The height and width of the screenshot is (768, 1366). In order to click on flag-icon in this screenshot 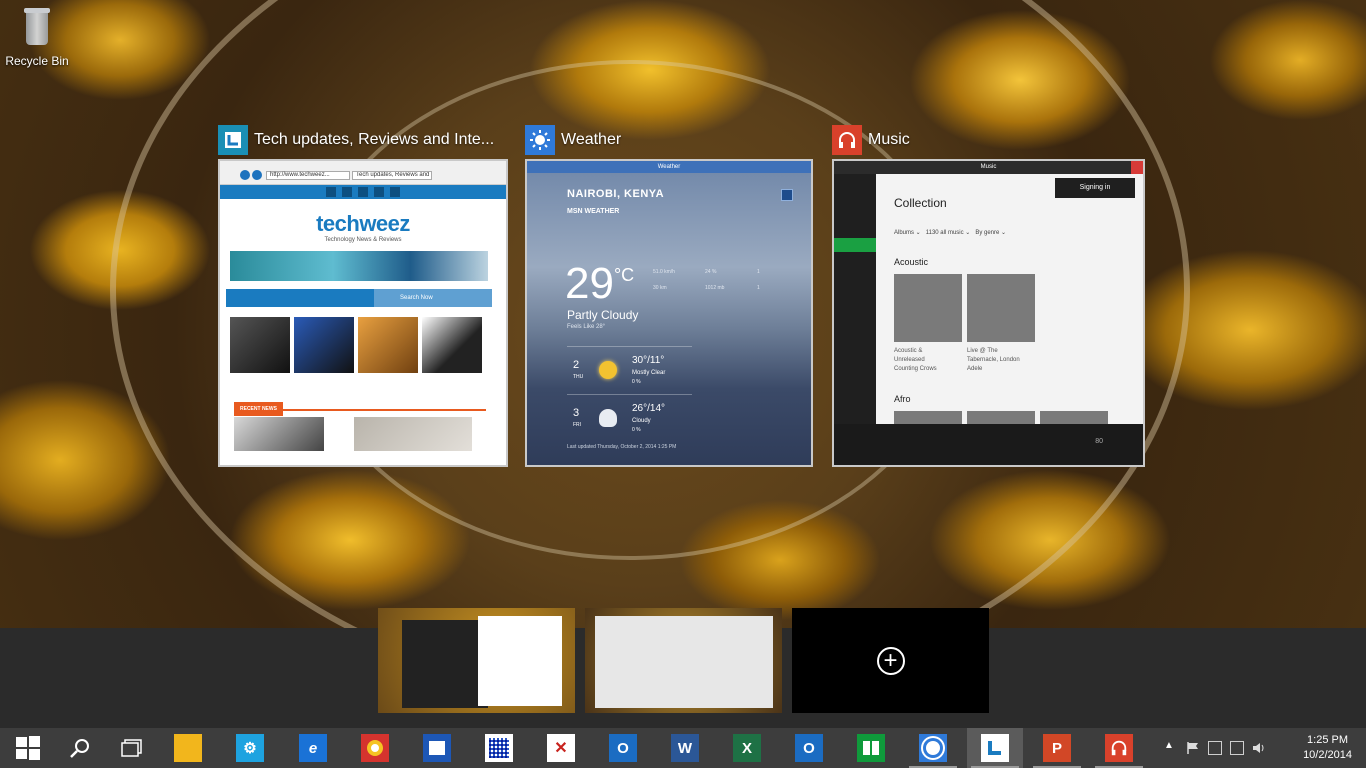, I will do `click(1193, 748)`.